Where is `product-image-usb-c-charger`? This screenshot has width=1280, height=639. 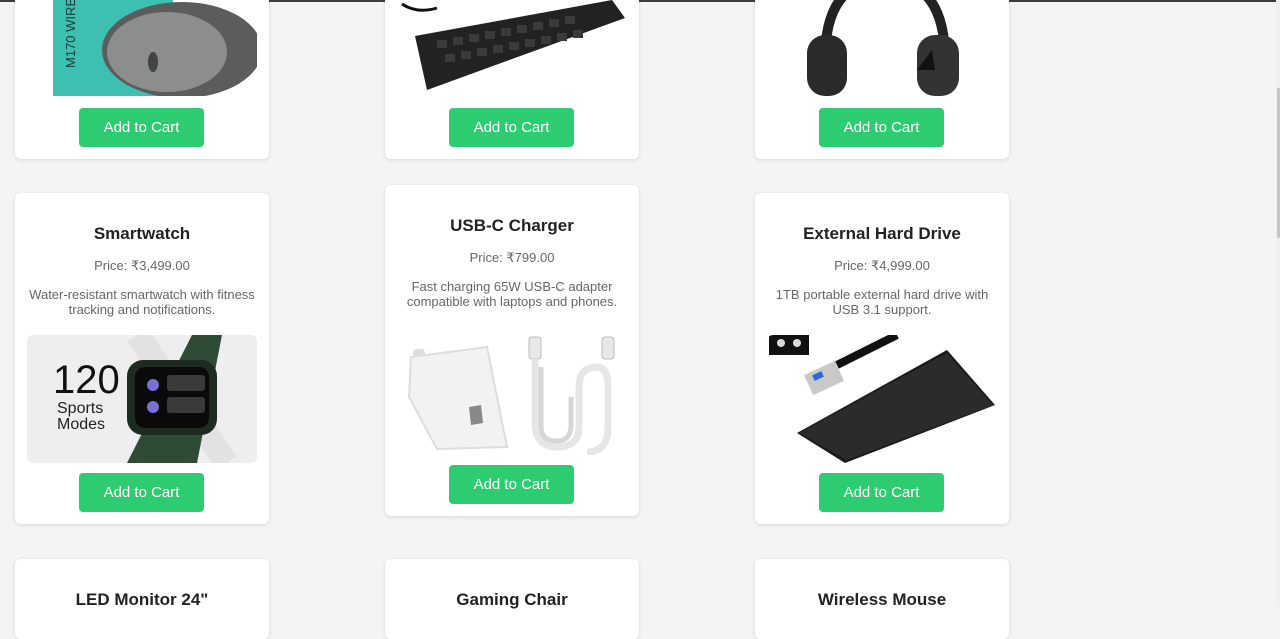 product-image-usb-c-charger is located at coordinates (512, 391).